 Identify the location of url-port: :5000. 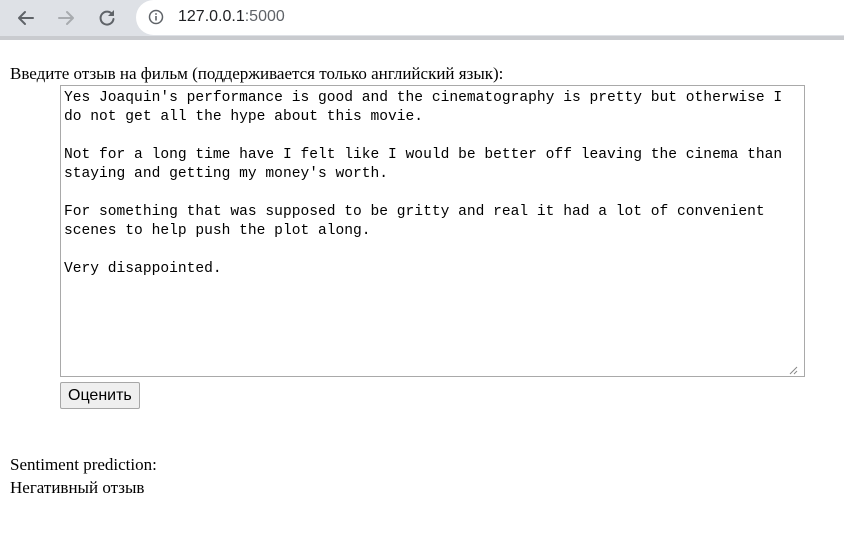
(264, 16).